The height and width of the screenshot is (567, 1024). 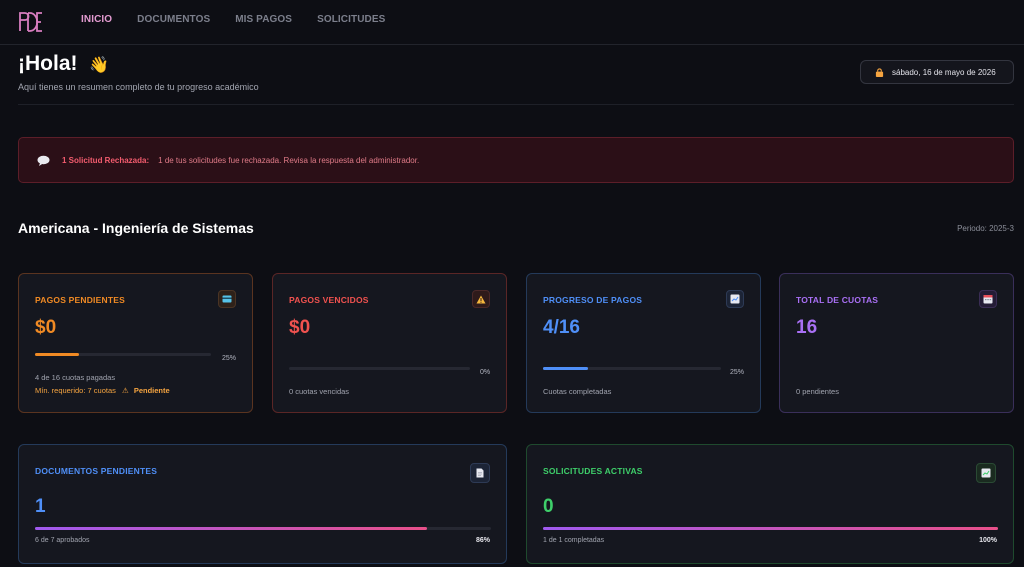 I want to click on minimum-required-text: Mín. requerido: 7 cuotas, so click(x=75, y=390).